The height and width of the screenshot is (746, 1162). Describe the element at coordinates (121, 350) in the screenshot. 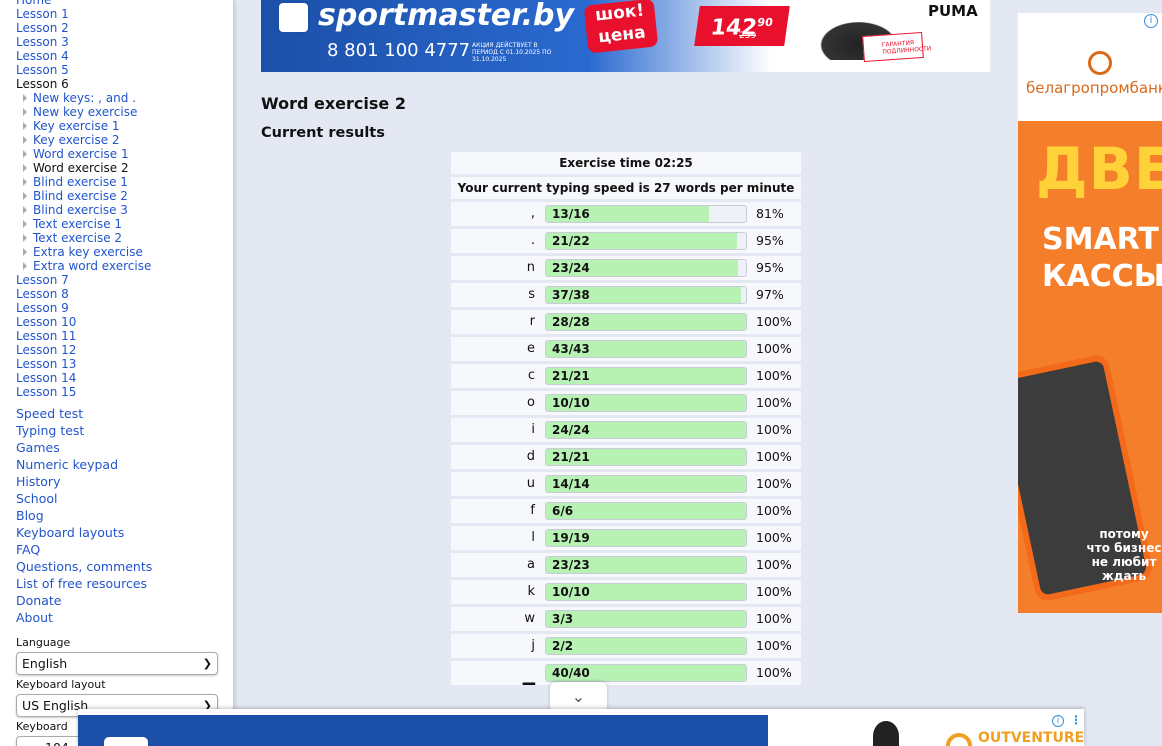

I see `sidebar-lesson-link: Lesson 12` at that location.